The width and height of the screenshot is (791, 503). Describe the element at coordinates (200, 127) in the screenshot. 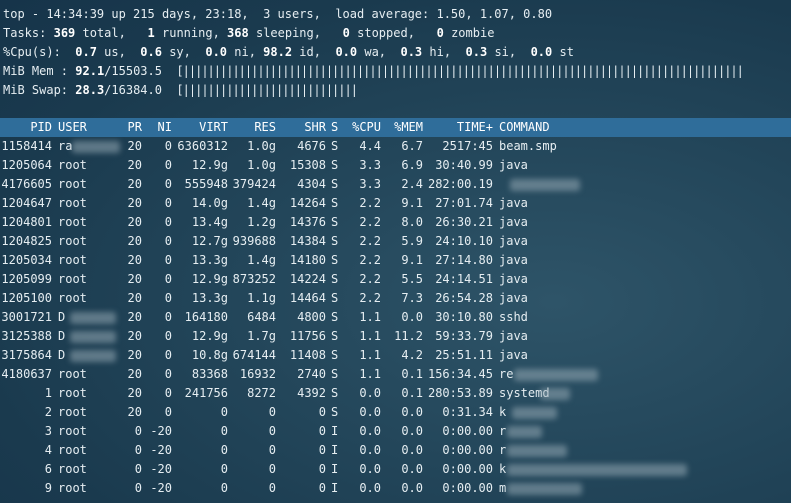

I see `column-header-virt: VIRT` at that location.